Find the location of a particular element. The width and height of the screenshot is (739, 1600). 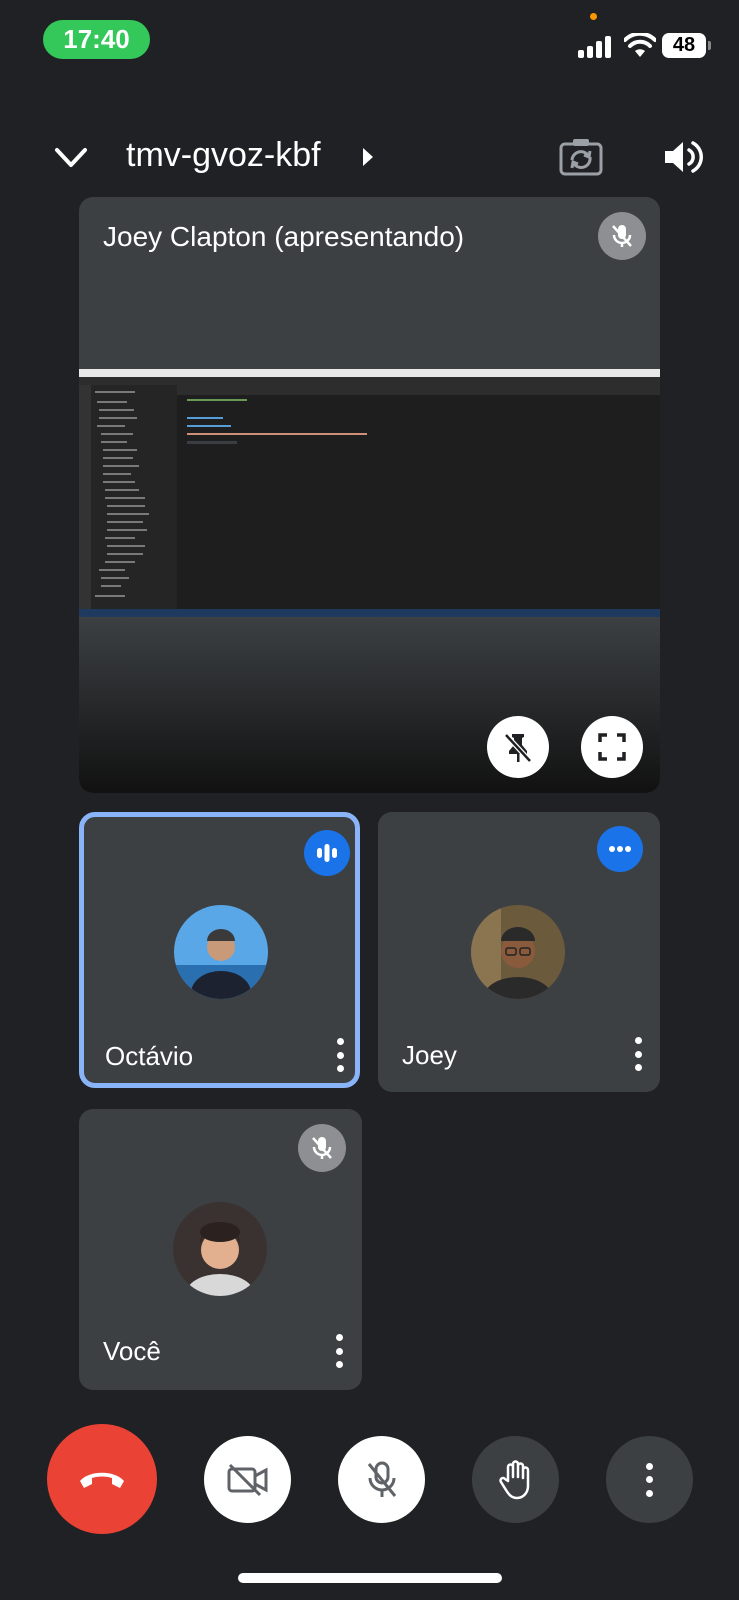

status-time: 17:40 is located at coordinates (96, 39).